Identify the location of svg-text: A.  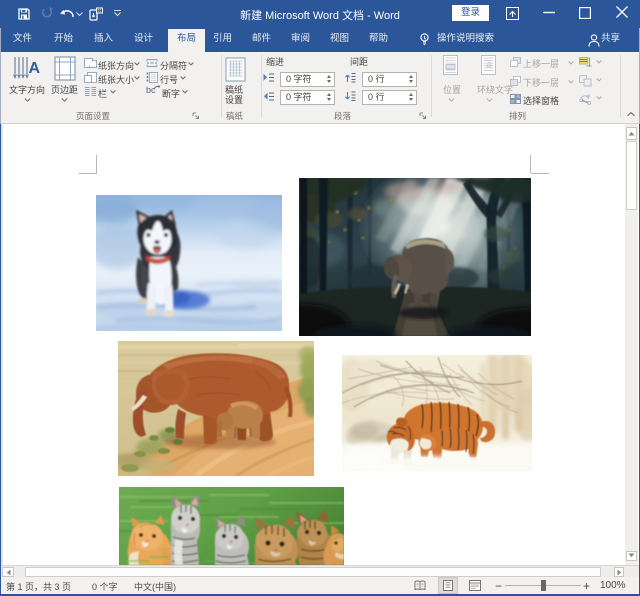
(35, 68).